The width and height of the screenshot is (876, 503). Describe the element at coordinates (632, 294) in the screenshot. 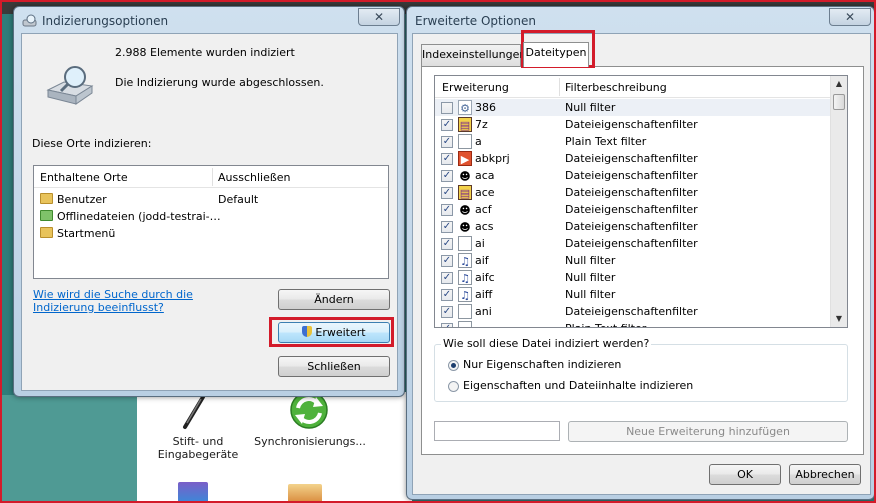

I see `file-type-row: ✓ ♫ aiff Null filter` at that location.